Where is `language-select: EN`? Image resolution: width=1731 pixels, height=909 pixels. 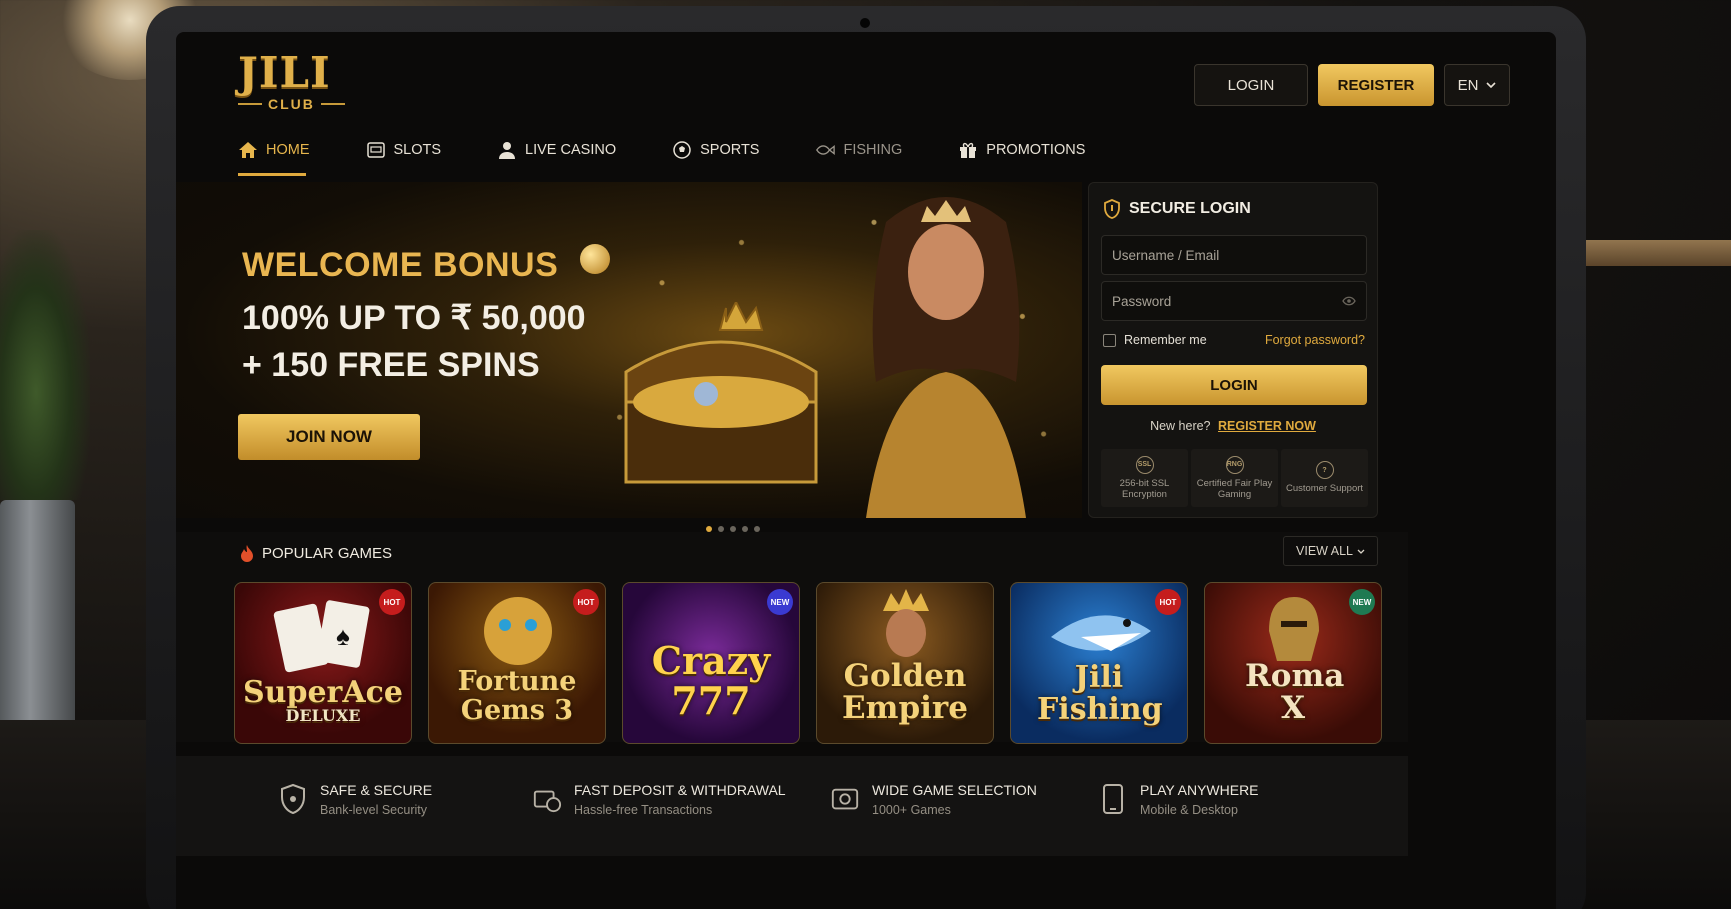 language-select: EN is located at coordinates (1477, 85).